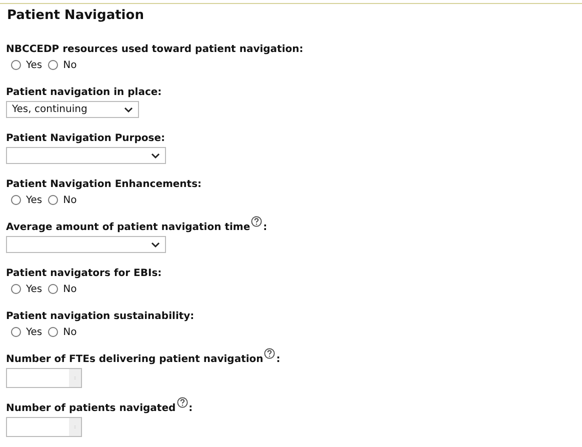  Describe the element at coordinates (135, 359) in the screenshot. I see `field-label: Number of FTEs delivering patient navigation` at that location.